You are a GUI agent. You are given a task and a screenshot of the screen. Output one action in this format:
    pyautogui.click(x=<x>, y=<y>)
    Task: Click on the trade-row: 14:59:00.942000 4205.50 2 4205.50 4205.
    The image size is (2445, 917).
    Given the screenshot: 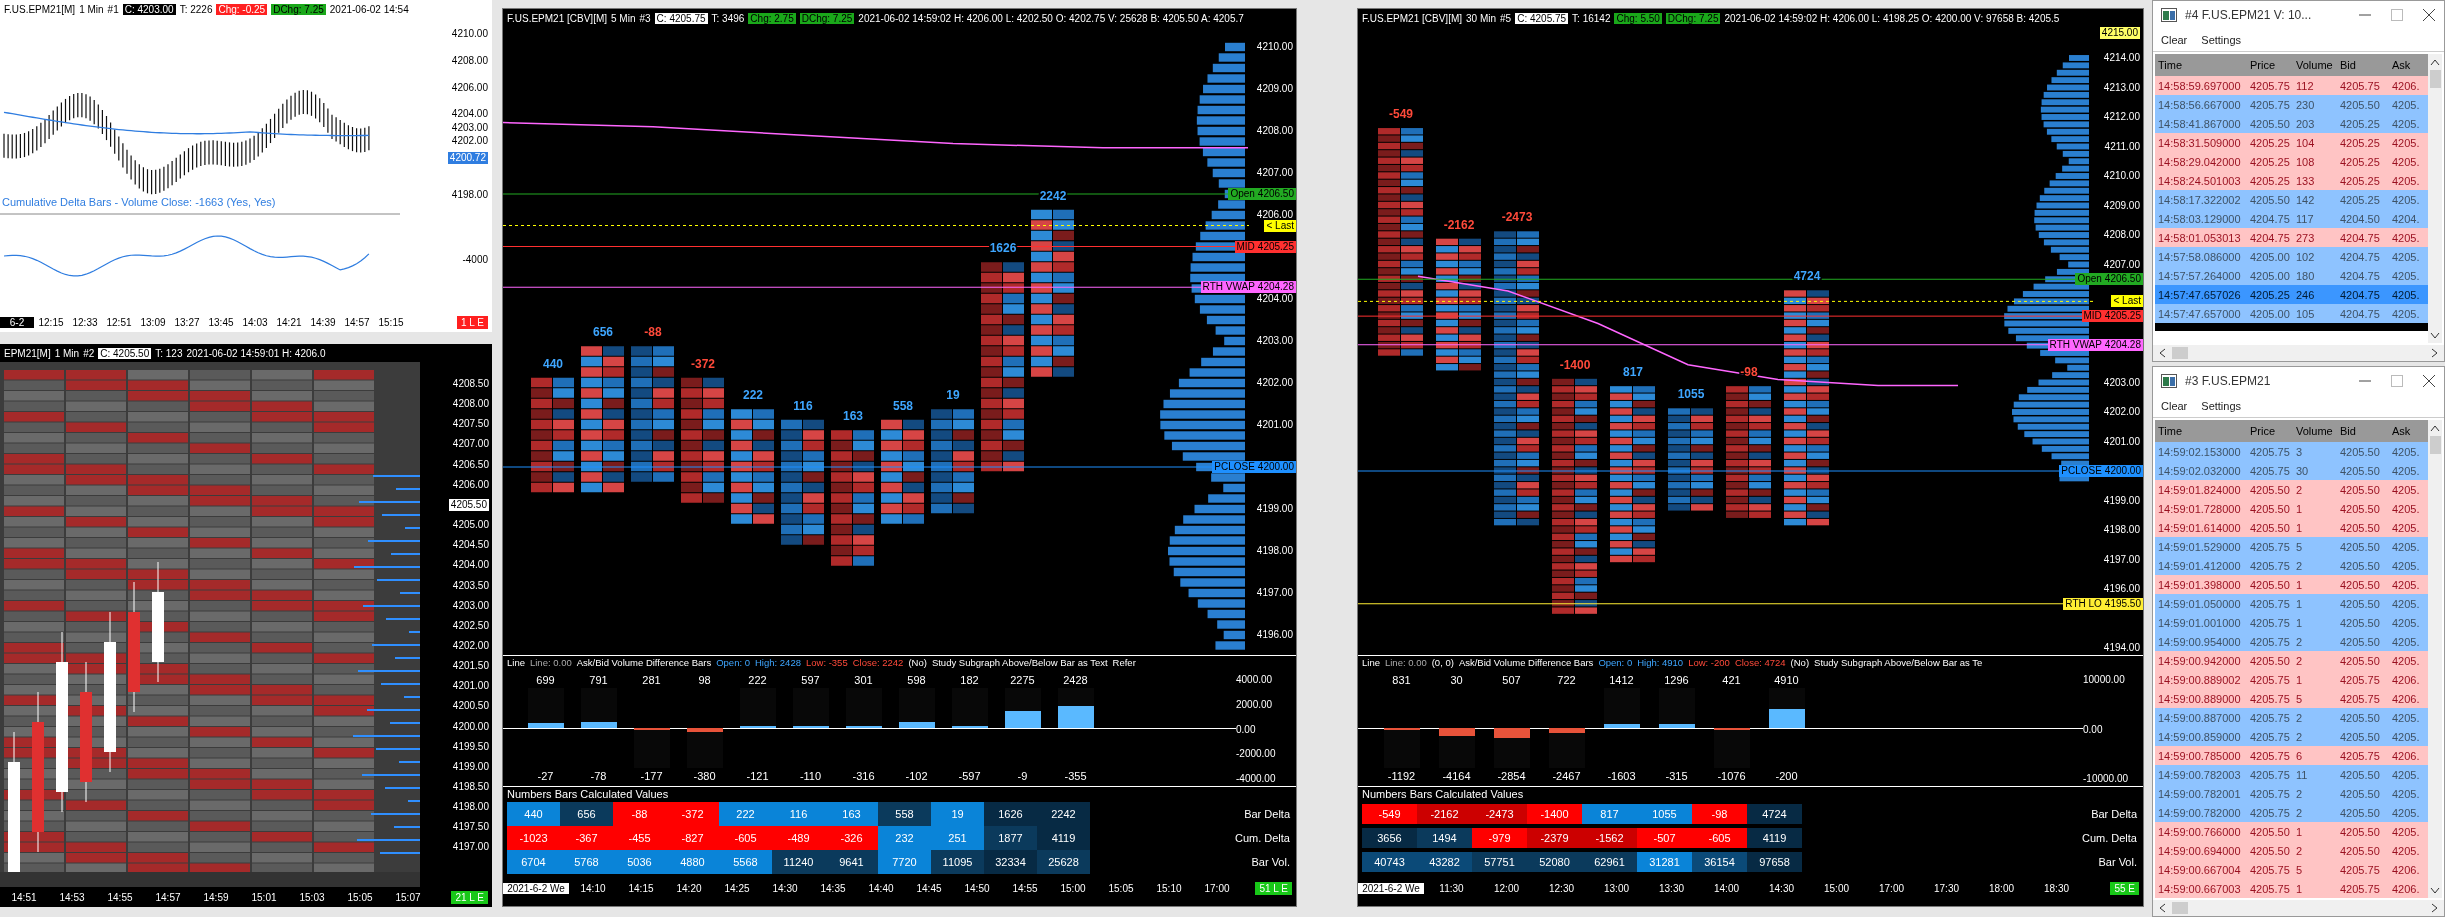 What is the action you would take?
    pyautogui.click(x=2291, y=660)
    